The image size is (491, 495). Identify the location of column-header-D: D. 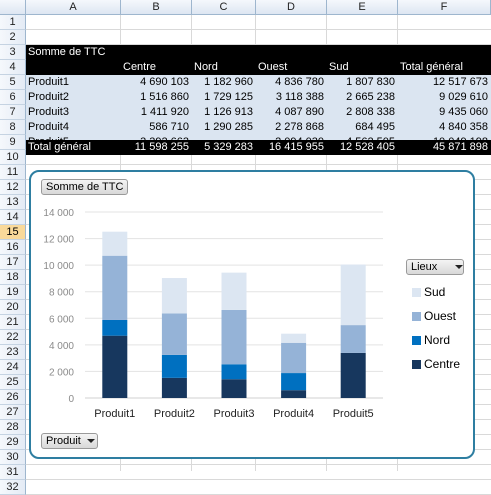
(291, 7).